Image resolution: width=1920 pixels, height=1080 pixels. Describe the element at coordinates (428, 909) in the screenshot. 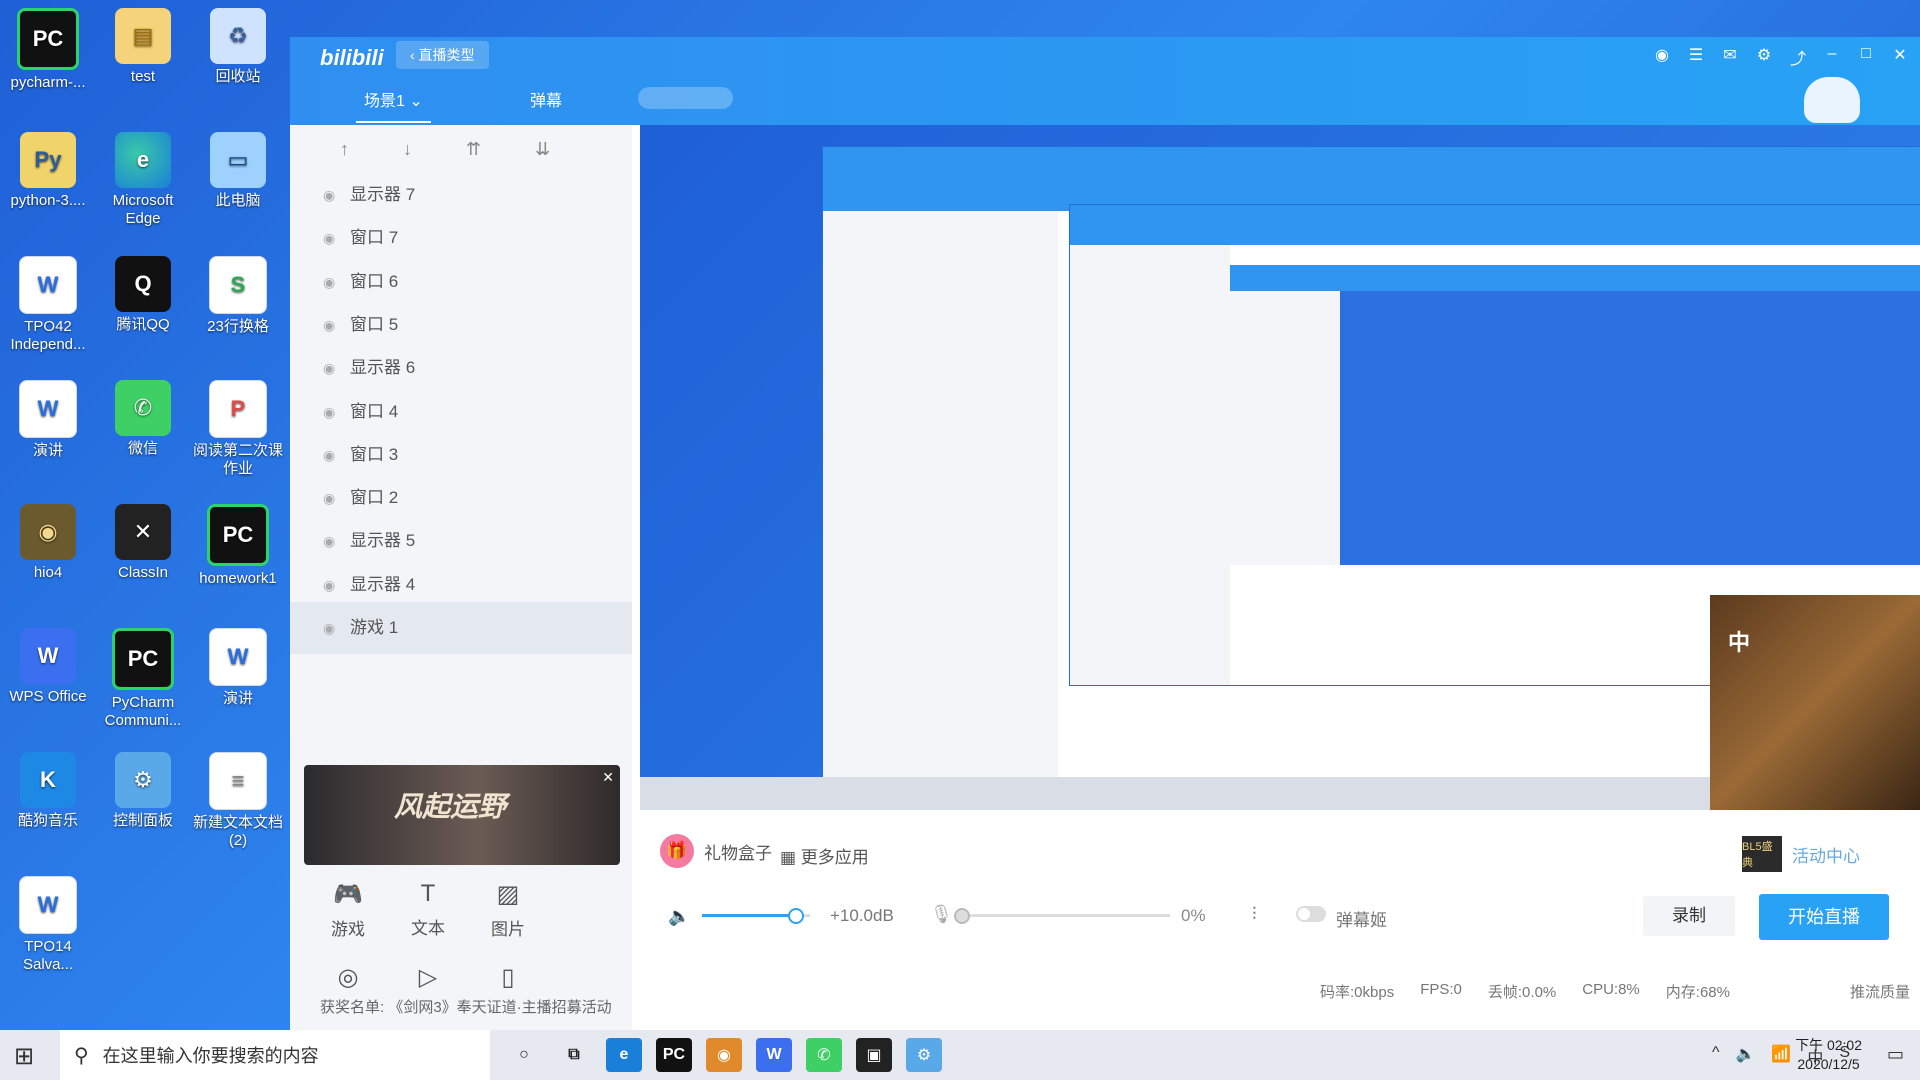

I see `add-source-text-button: T 文本` at that location.